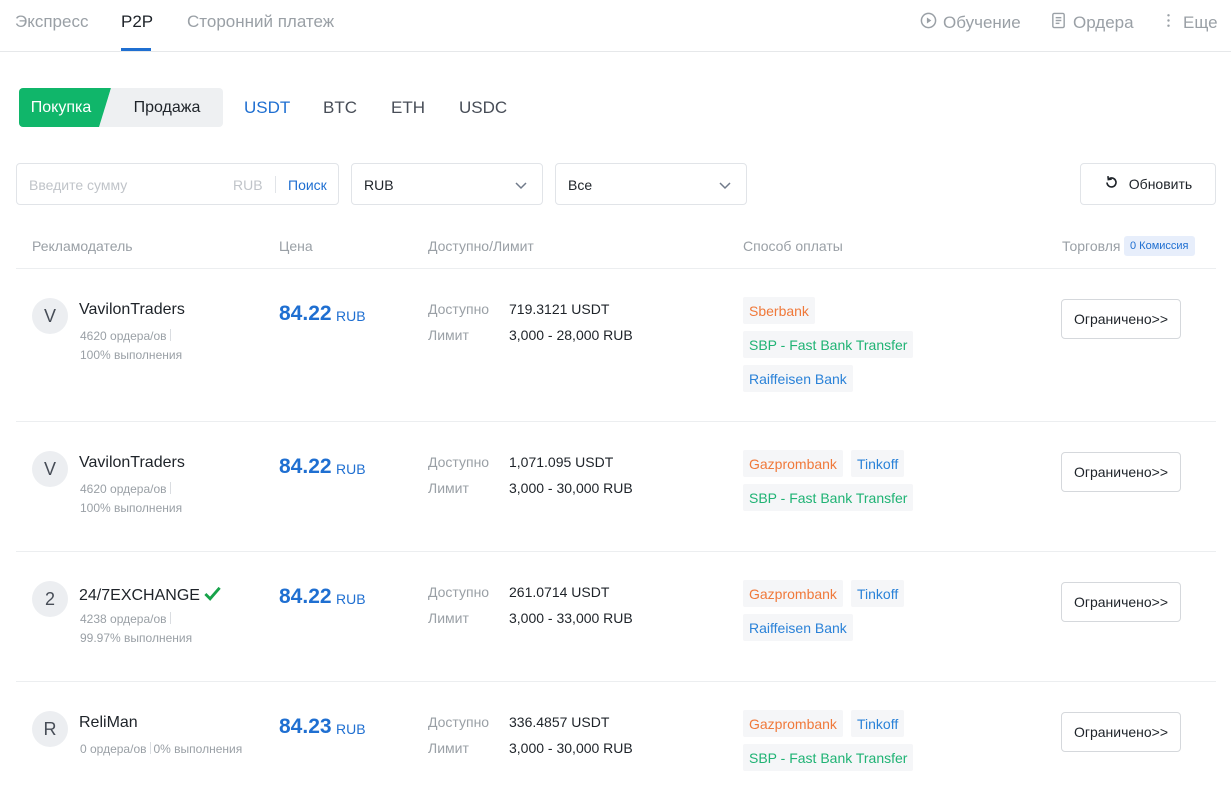  I want to click on tutorial-link: Обучение, so click(970, 23).